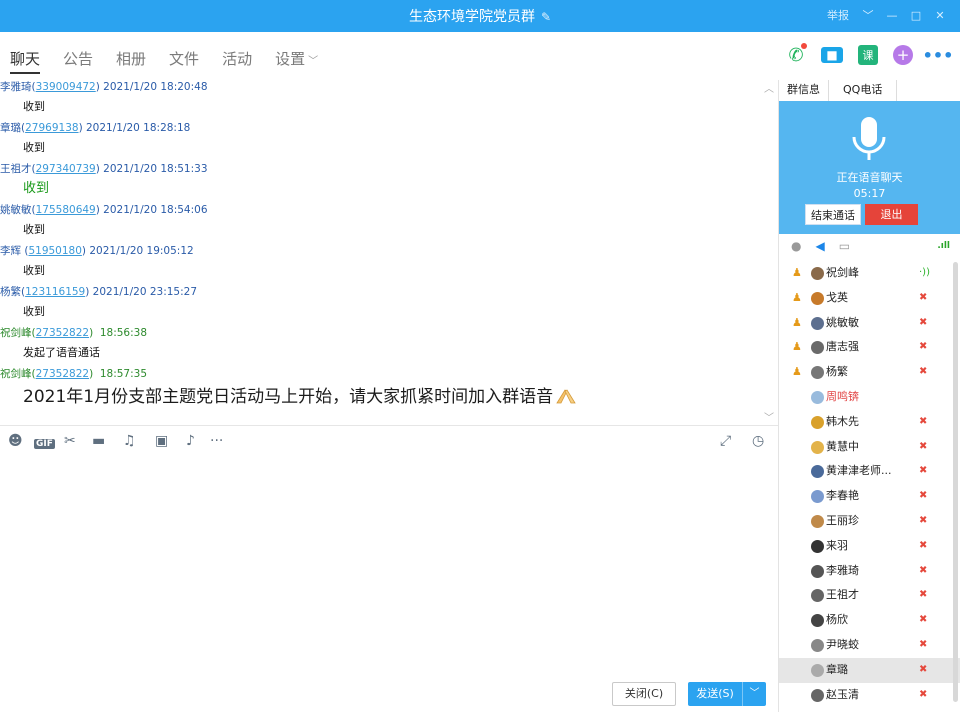 The image size is (960, 712). I want to click on folder-icon: ▬, so click(98, 441).